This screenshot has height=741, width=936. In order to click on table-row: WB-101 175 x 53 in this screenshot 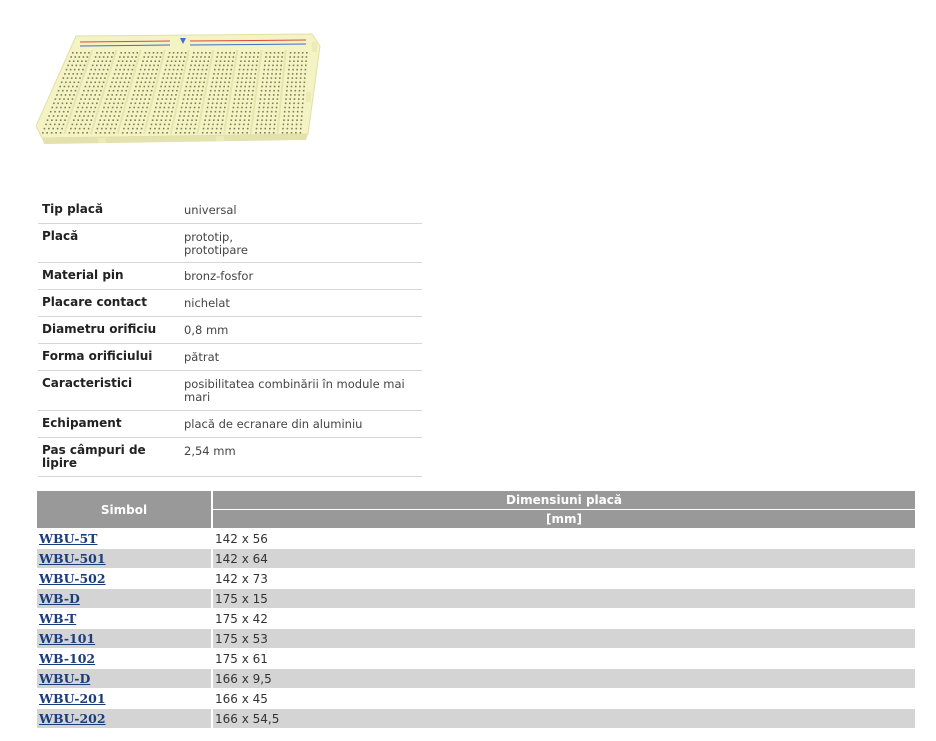, I will do `click(476, 639)`.